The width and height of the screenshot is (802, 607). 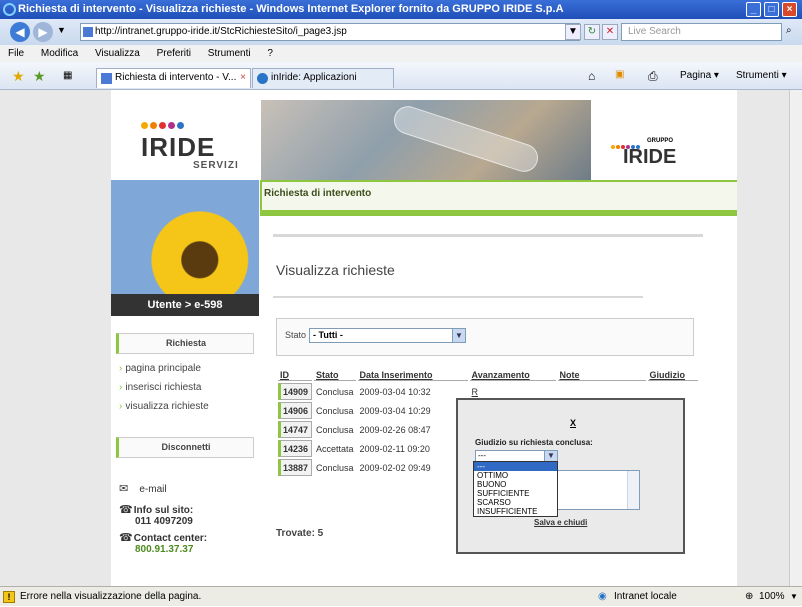 I want to click on back-button: ◀, so click(x=20, y=32).